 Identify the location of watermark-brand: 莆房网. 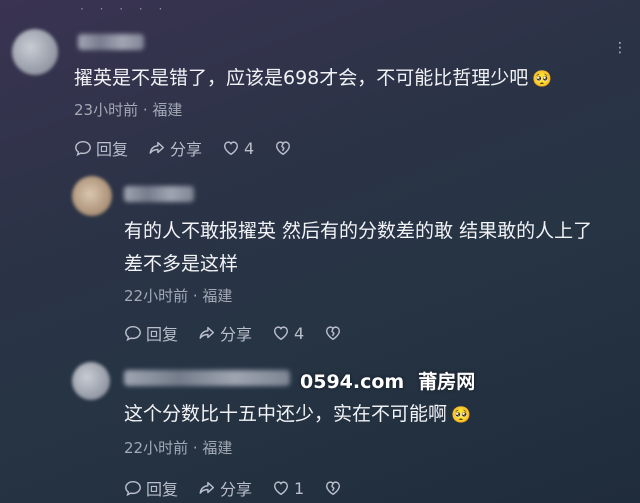
(447, 382).